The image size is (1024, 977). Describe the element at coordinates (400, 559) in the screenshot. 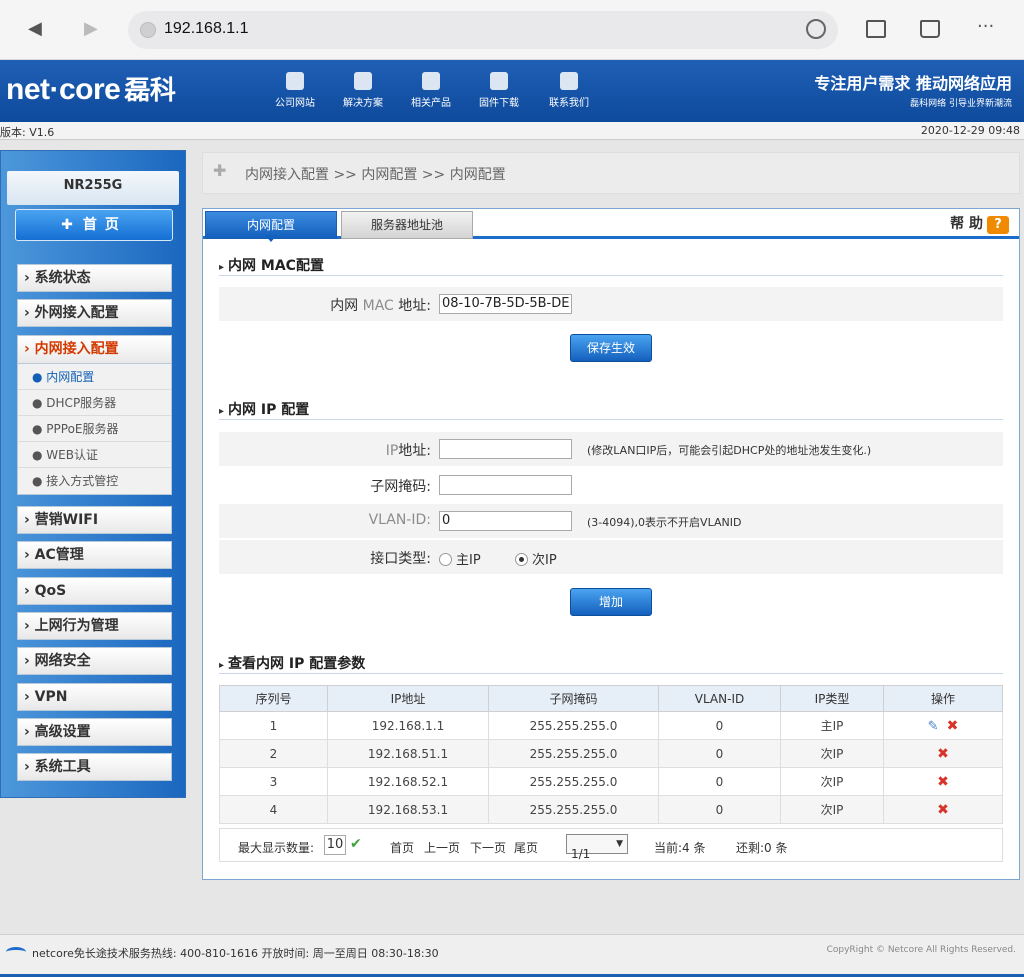

I see `type-label: 接口类型:` at that location.